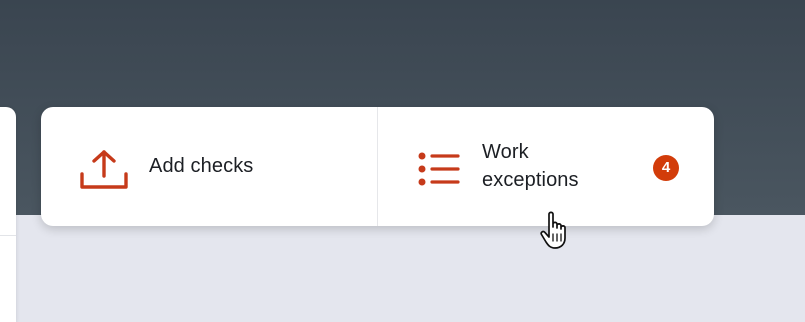 The height and width of the screenshot is (322, 805). What do you see at coordinates (201, 166) in the screenshot?
I see `add-checks-label: Add checks` at bounding box center [201, 166].